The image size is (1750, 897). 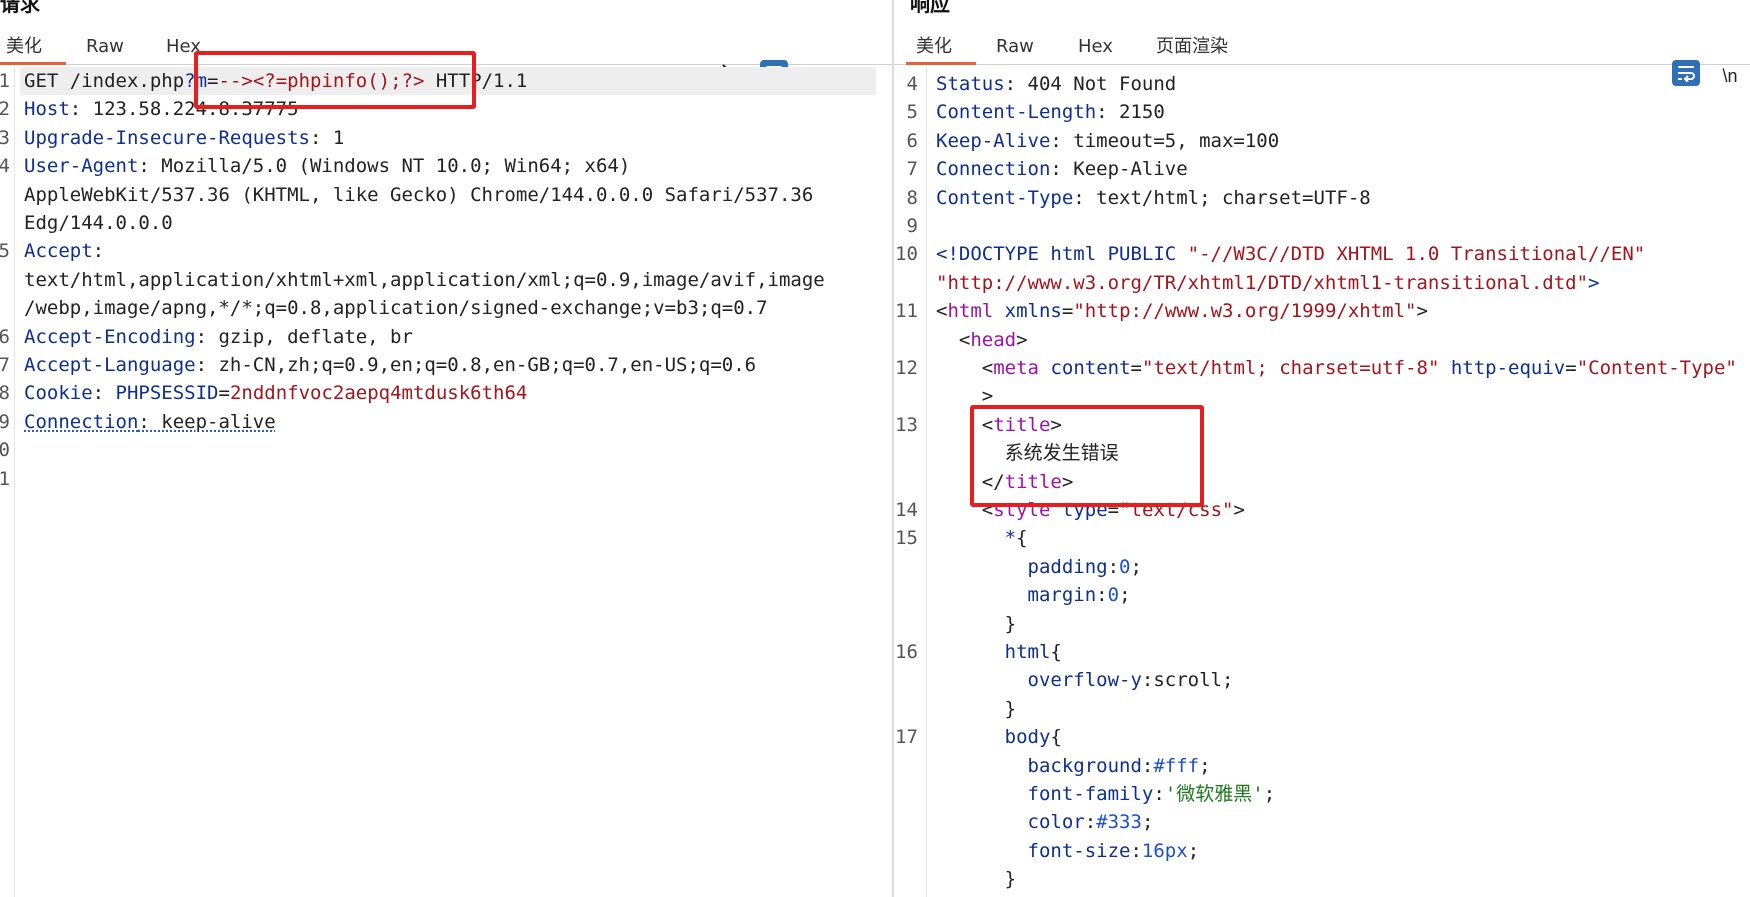 I want to click on code-line: margin:0;, so click(x=1322, y=595).